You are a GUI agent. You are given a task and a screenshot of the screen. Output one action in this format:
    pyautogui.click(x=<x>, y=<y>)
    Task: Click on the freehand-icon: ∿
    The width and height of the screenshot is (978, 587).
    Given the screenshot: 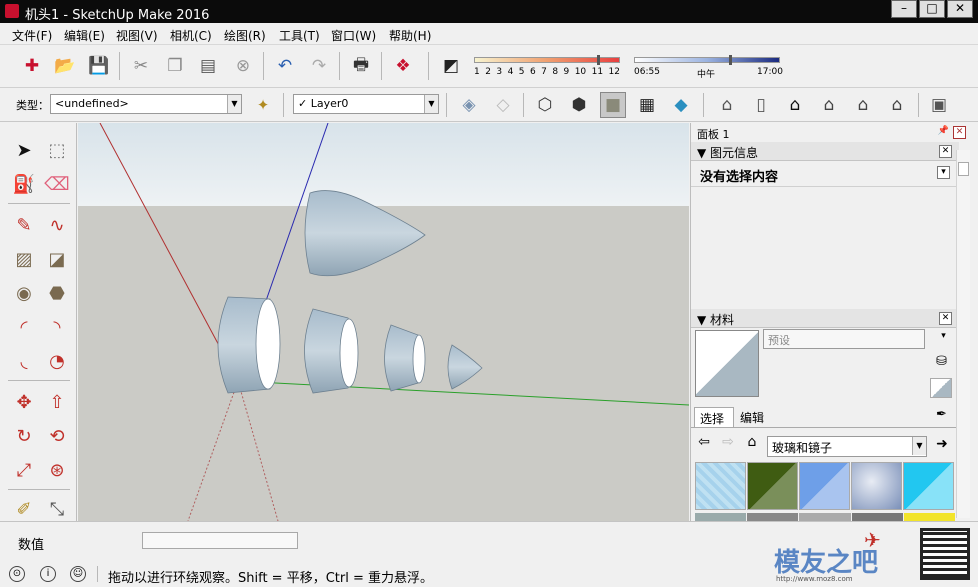 What is the action you would take?
    pyautogui.click(x=57, y=225)
    